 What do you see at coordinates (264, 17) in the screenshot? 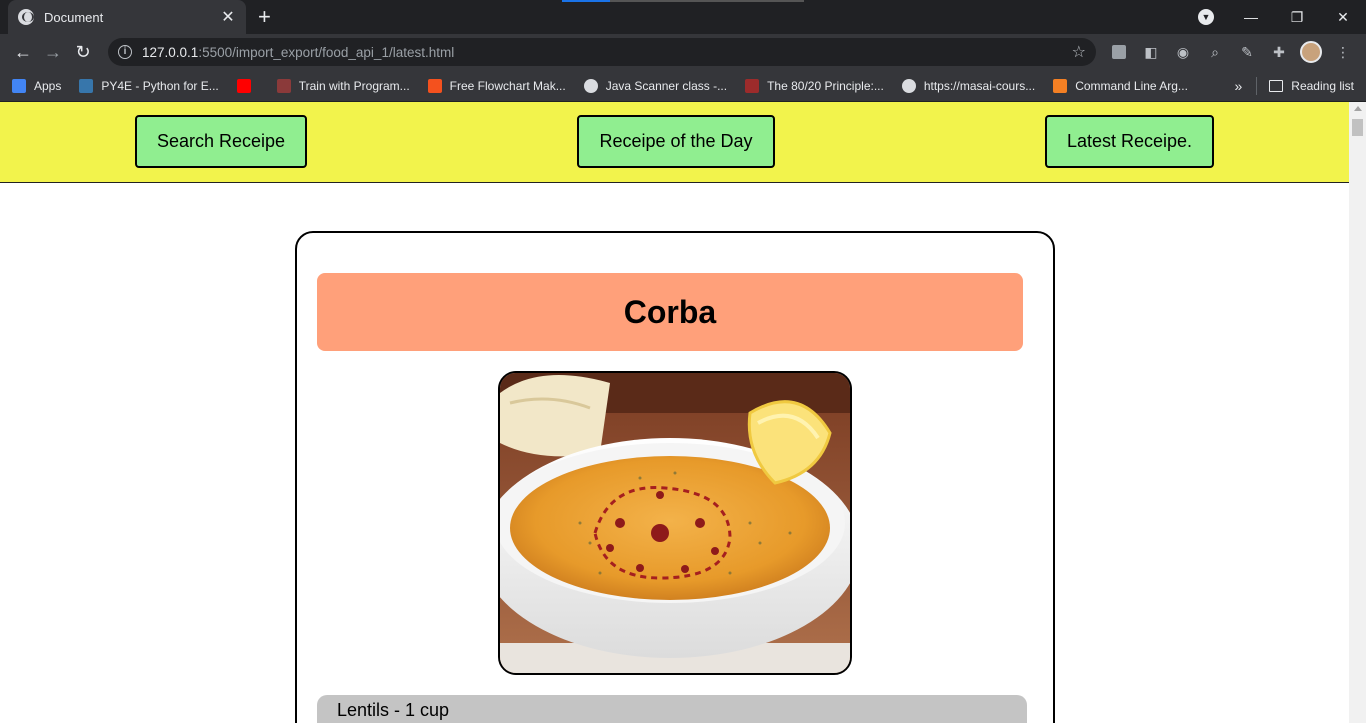
I see `new-tab-icon: +` at bounding box center [264, 17].